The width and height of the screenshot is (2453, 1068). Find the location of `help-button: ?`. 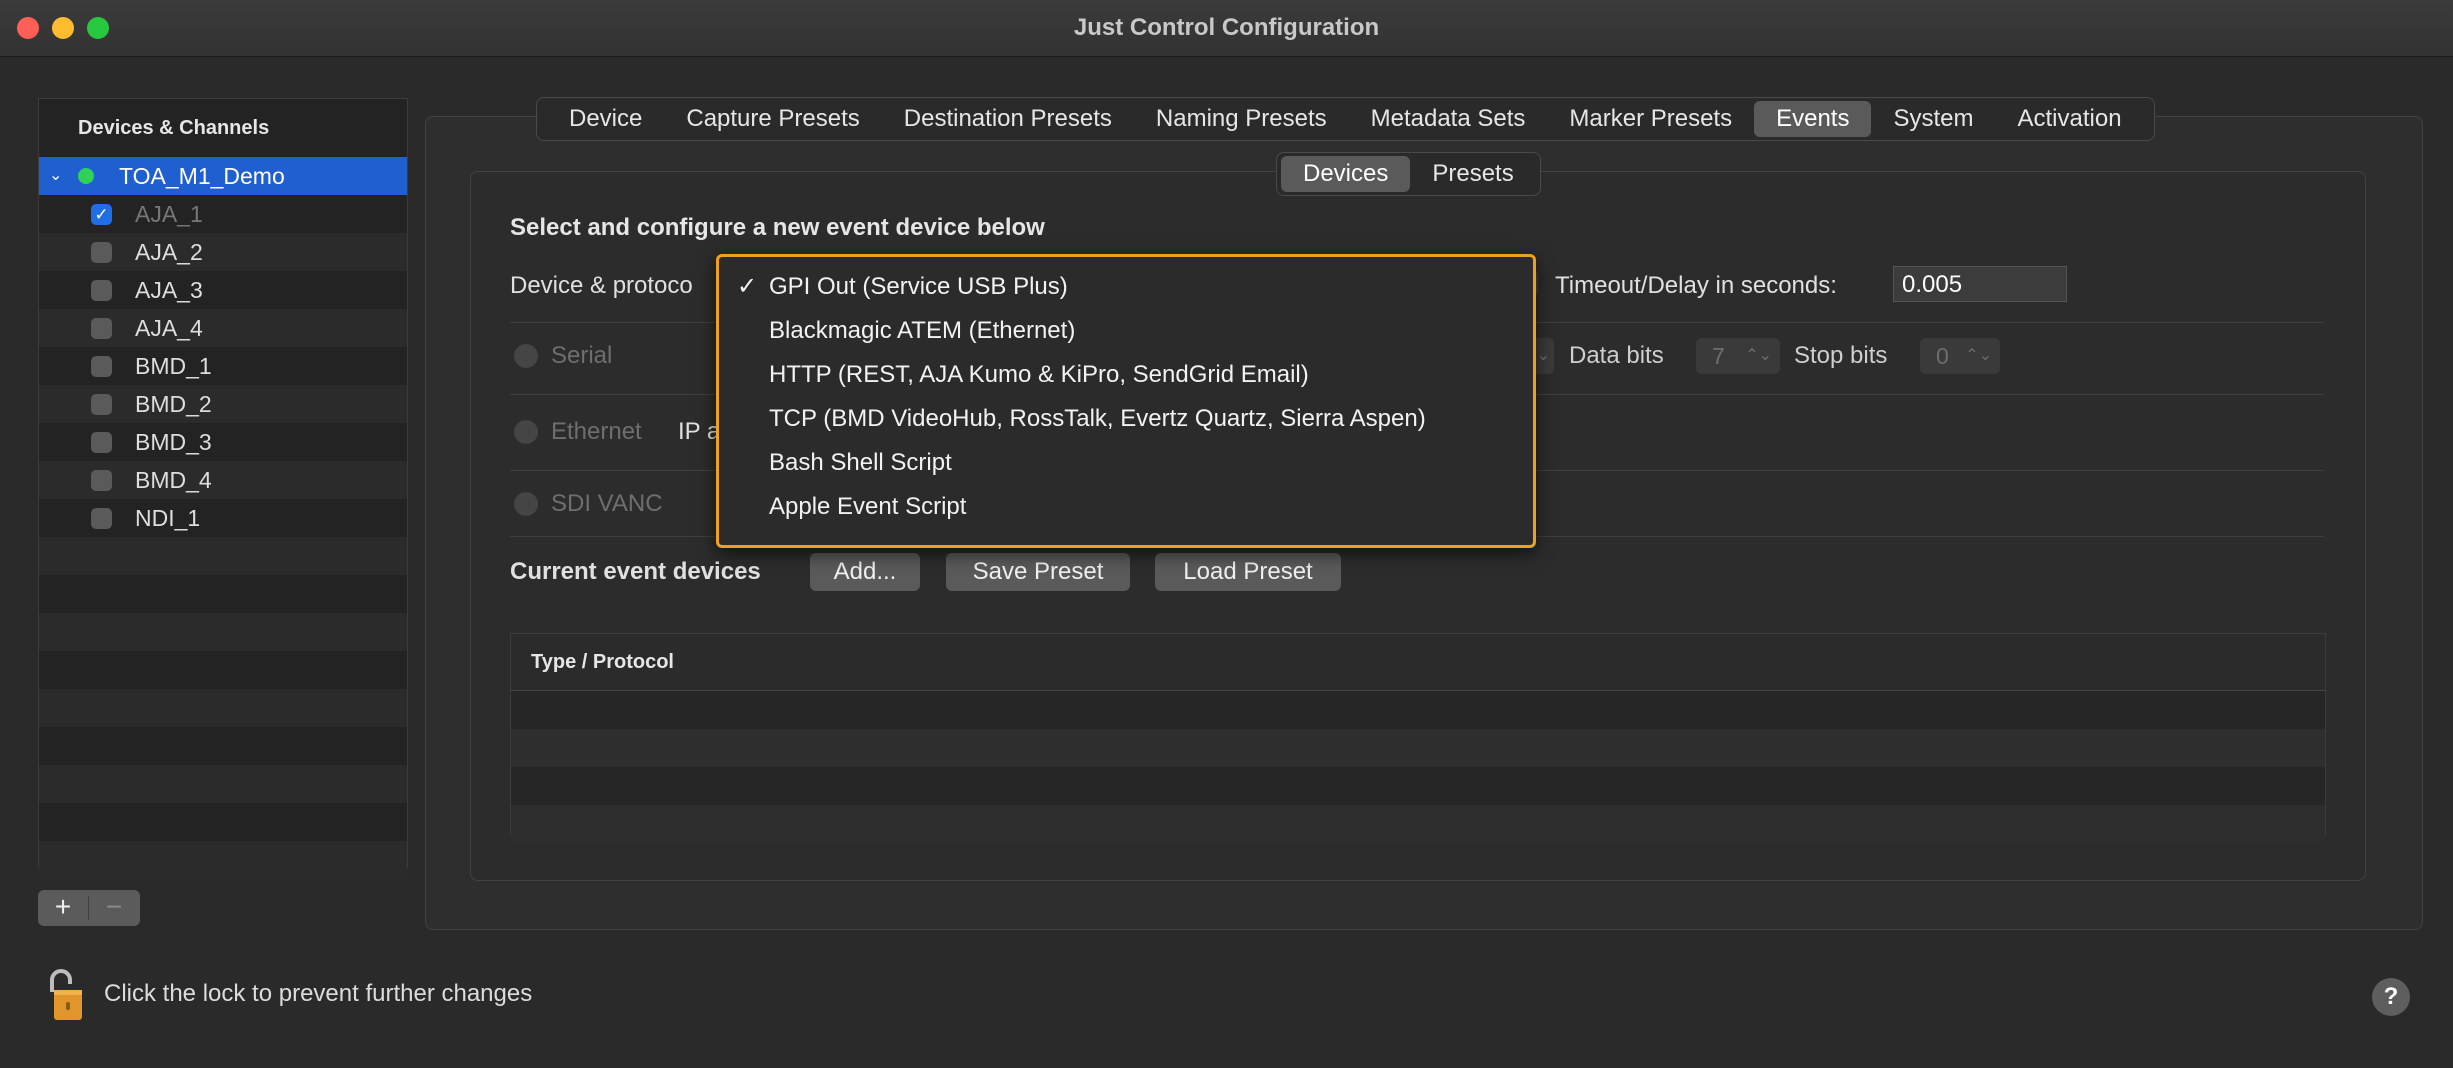

help-button: ? is located at coordinates (2391, 997).